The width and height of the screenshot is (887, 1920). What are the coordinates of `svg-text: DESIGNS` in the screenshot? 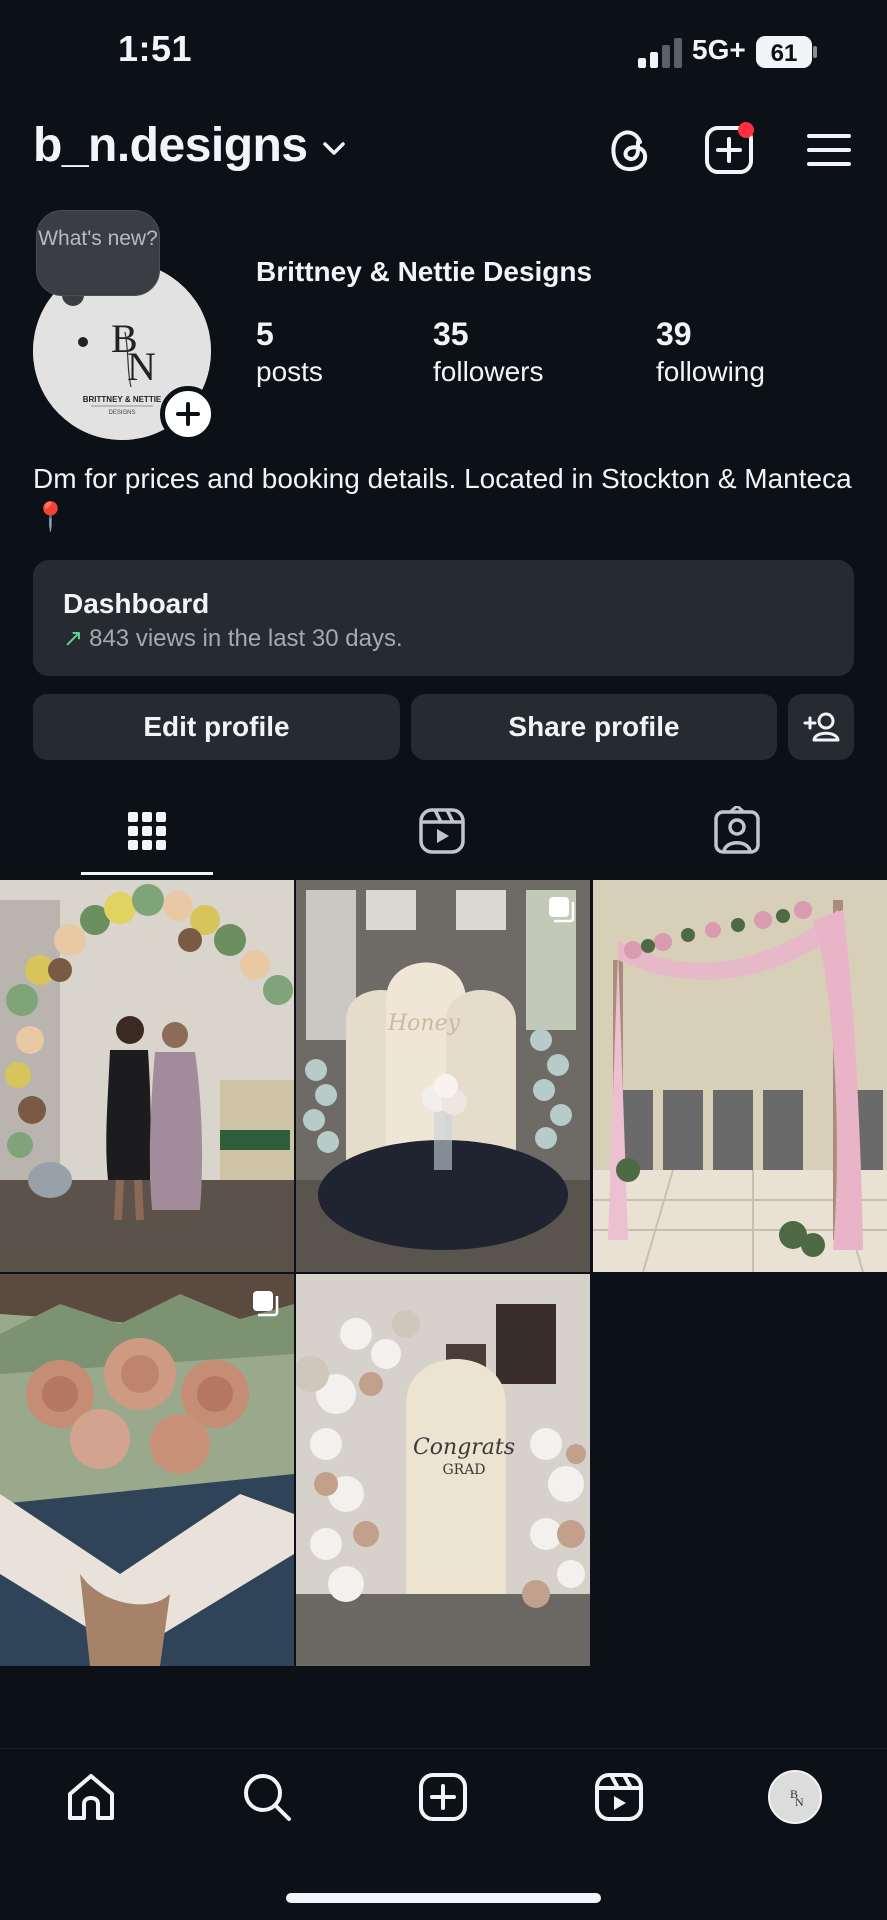 It's located at (121, 413).